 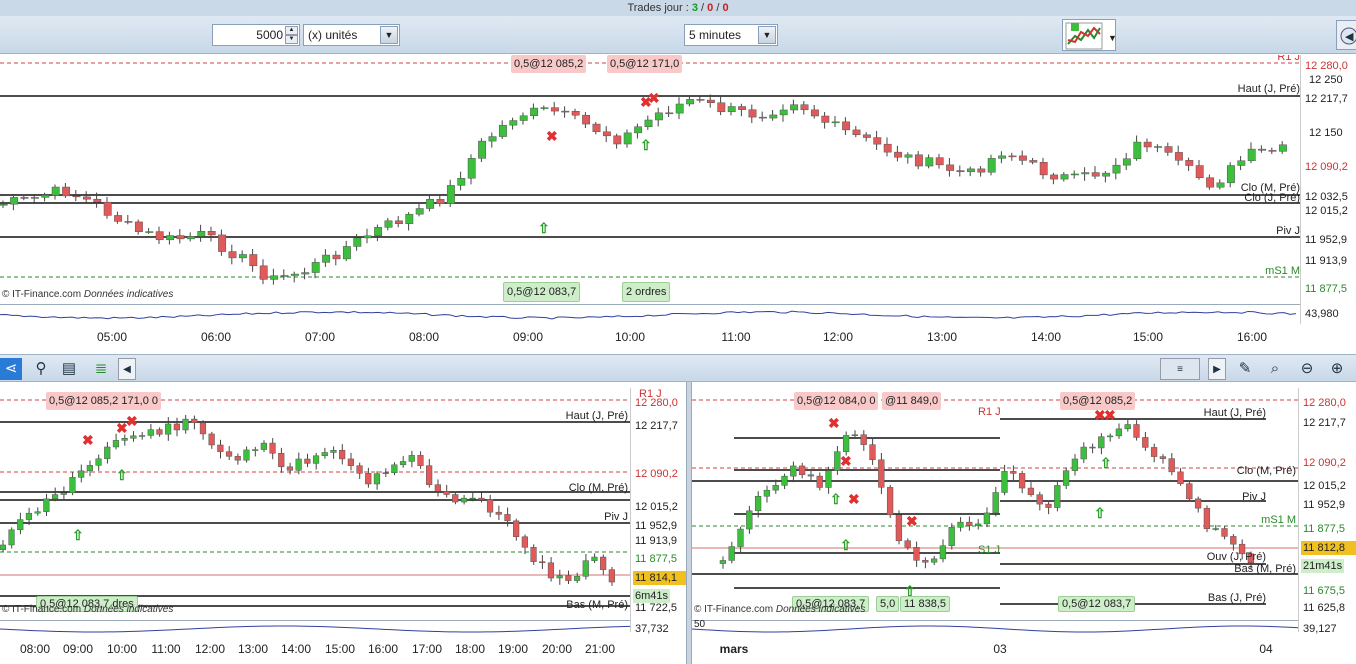 What do you see at coordinates (291, 30) in the screenshot?
I see `spin-up-icon: ▲` at bounding box center [291, 30].